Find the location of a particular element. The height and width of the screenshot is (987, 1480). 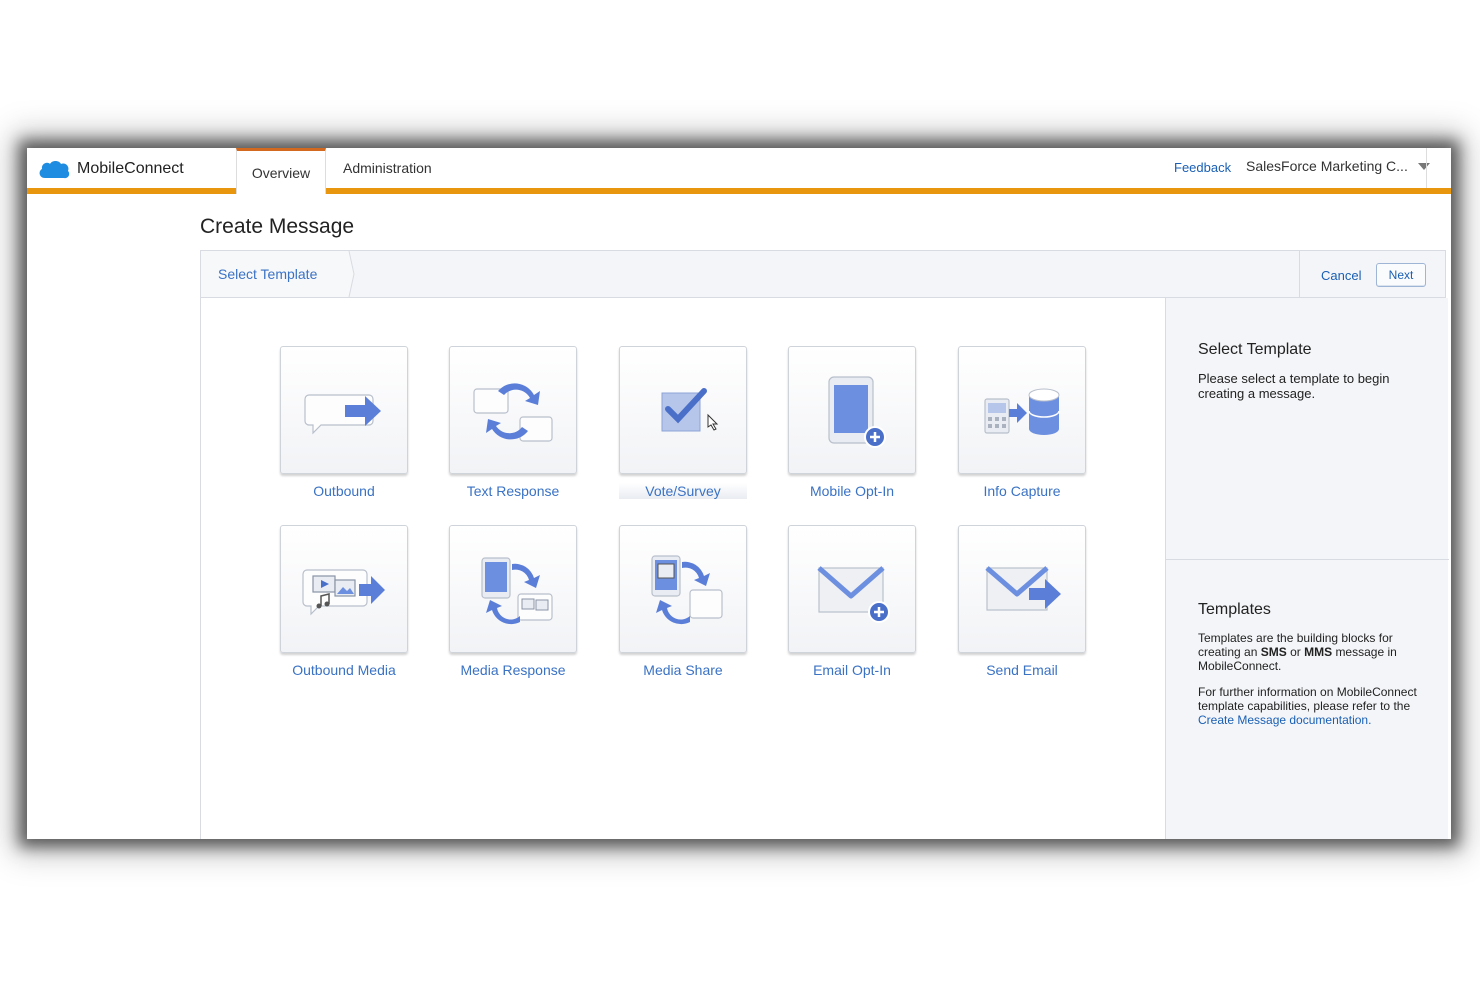

wizard-step-select-template: Select Template is located at coordinates (275, 274).